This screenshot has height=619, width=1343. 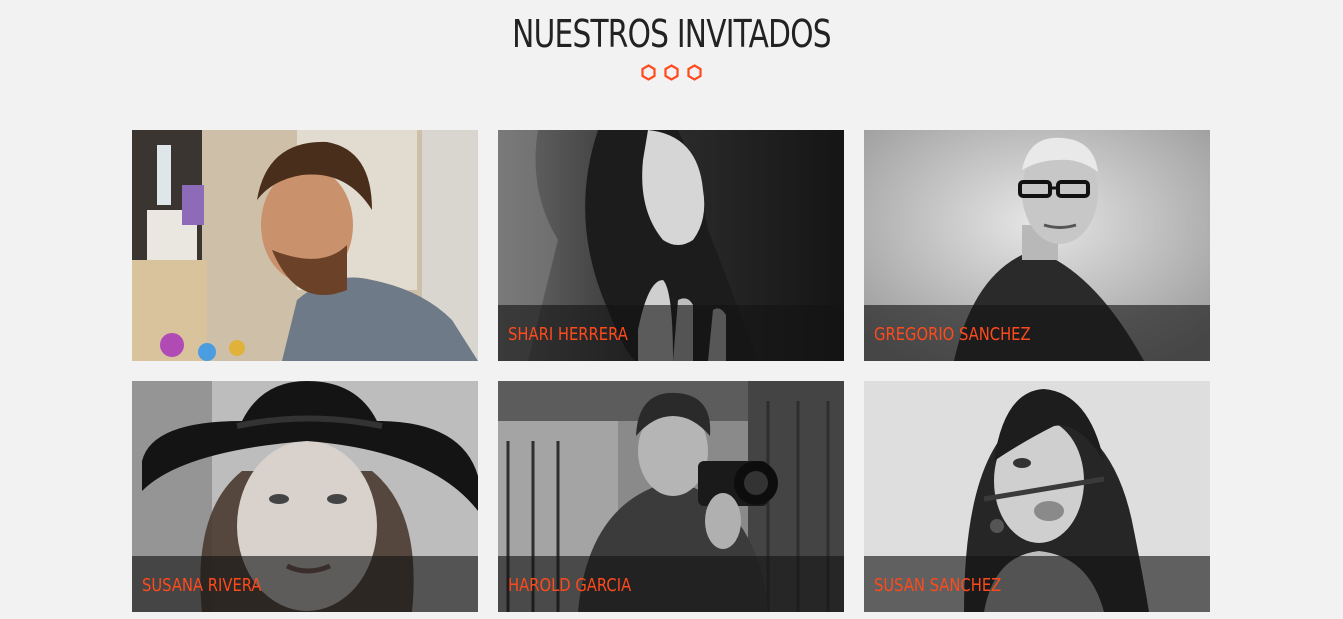 I want to click on man-beard-working-photo, so click(x=305, y=245).